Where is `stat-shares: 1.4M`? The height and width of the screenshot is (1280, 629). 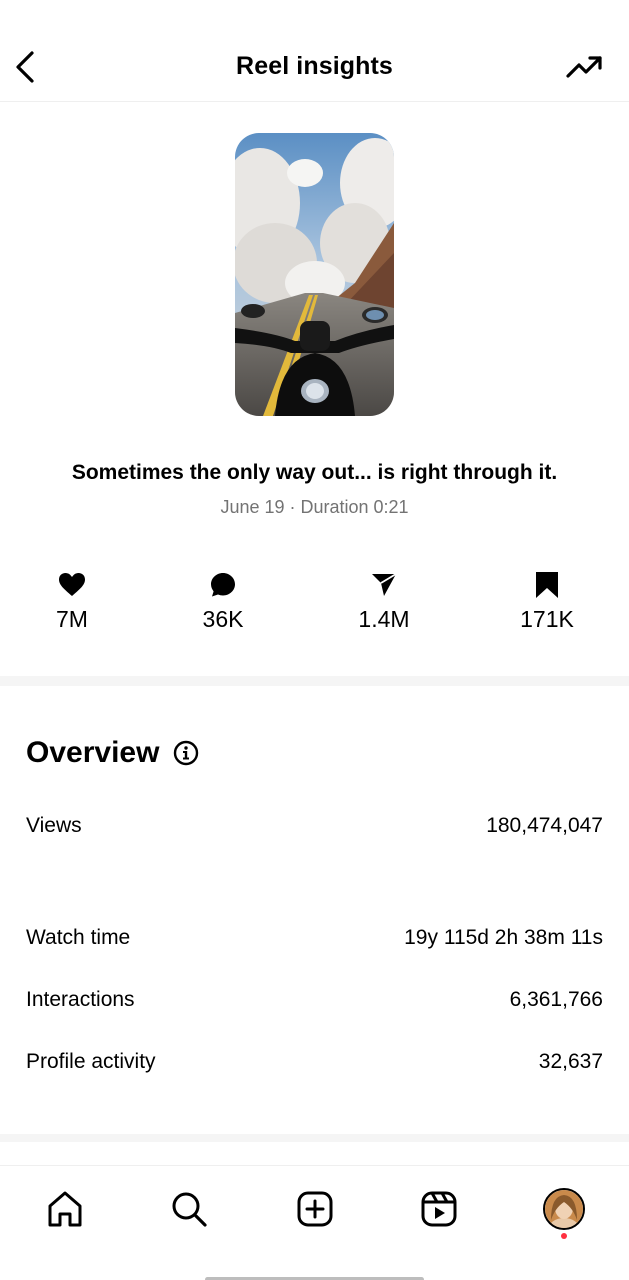 stat-shares: 1.4M is located at coordinates (384, 601).